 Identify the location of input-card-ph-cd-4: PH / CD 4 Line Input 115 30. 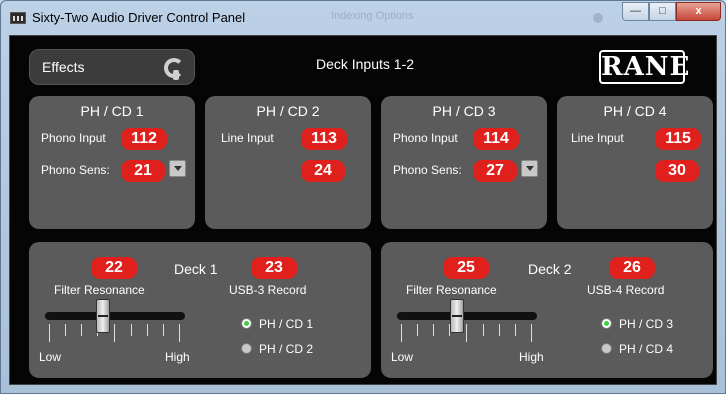
(635, 162).